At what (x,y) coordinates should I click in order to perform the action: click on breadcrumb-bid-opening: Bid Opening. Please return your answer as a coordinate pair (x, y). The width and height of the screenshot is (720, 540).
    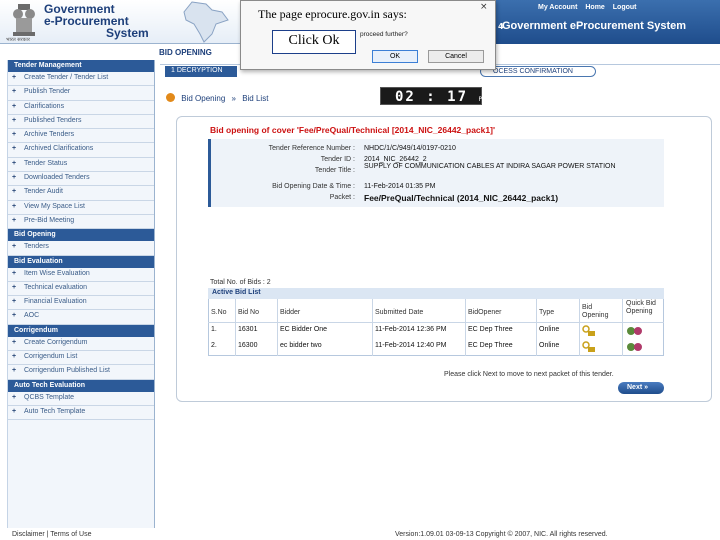
    Looking at the image, I should click on (203, 98).